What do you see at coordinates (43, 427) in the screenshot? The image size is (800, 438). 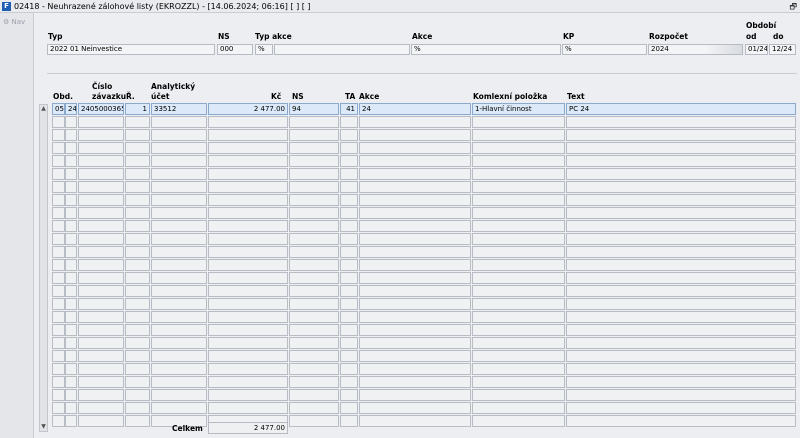 I see `scroll-down-icon: ▼` at bounding box center [43, 427].